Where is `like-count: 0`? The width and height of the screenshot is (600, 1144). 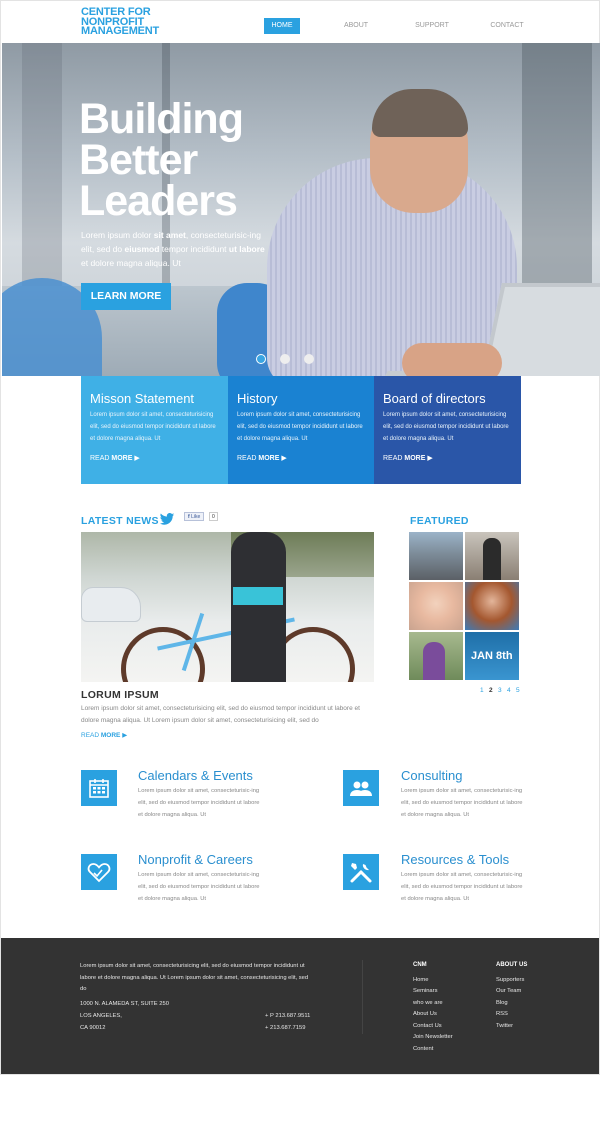
like-count: 0 is located at coordinates (213, 516).